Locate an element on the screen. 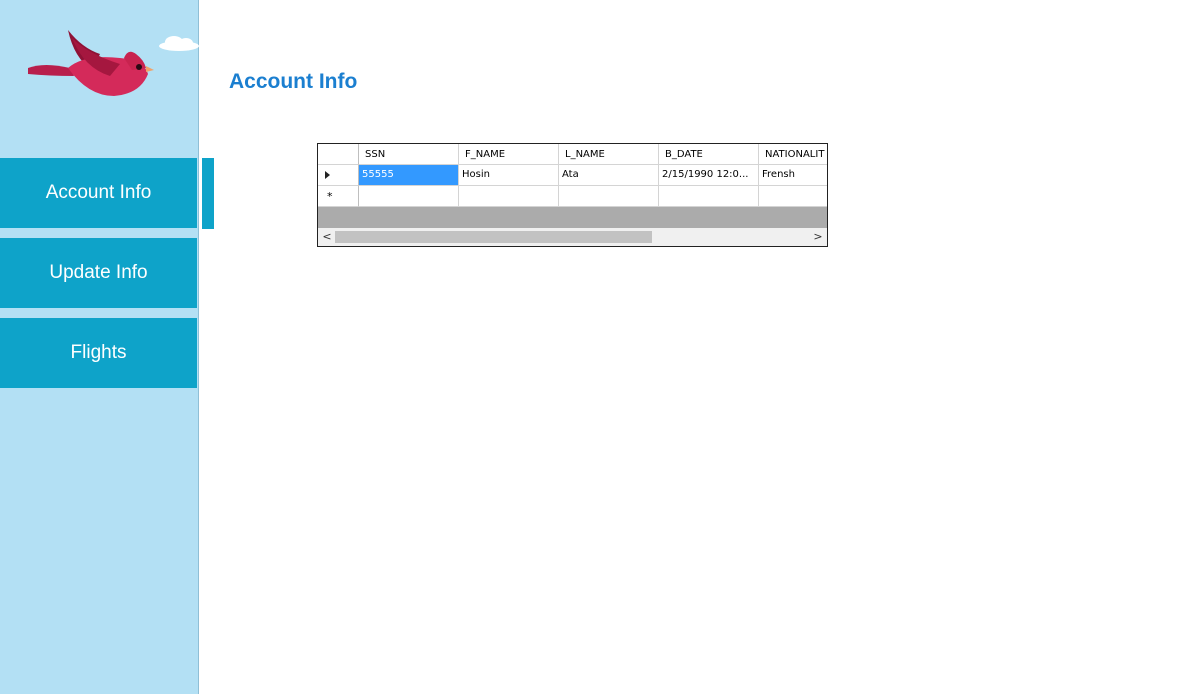 This screenshot has height=694, width=1193. table-row: 55555 Hosin Ata 2/15/1990 12:0... Frensh is located at coordinates (572, 175).